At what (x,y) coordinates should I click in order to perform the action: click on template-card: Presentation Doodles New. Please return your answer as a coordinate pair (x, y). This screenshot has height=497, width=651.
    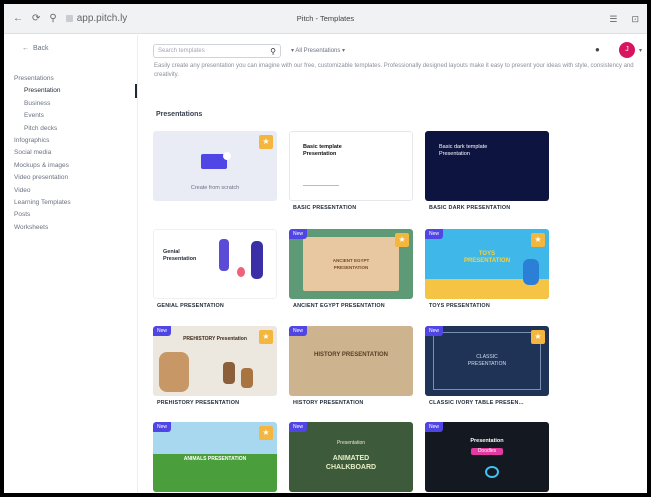
    Looking at the image, I should click on (487, 457).